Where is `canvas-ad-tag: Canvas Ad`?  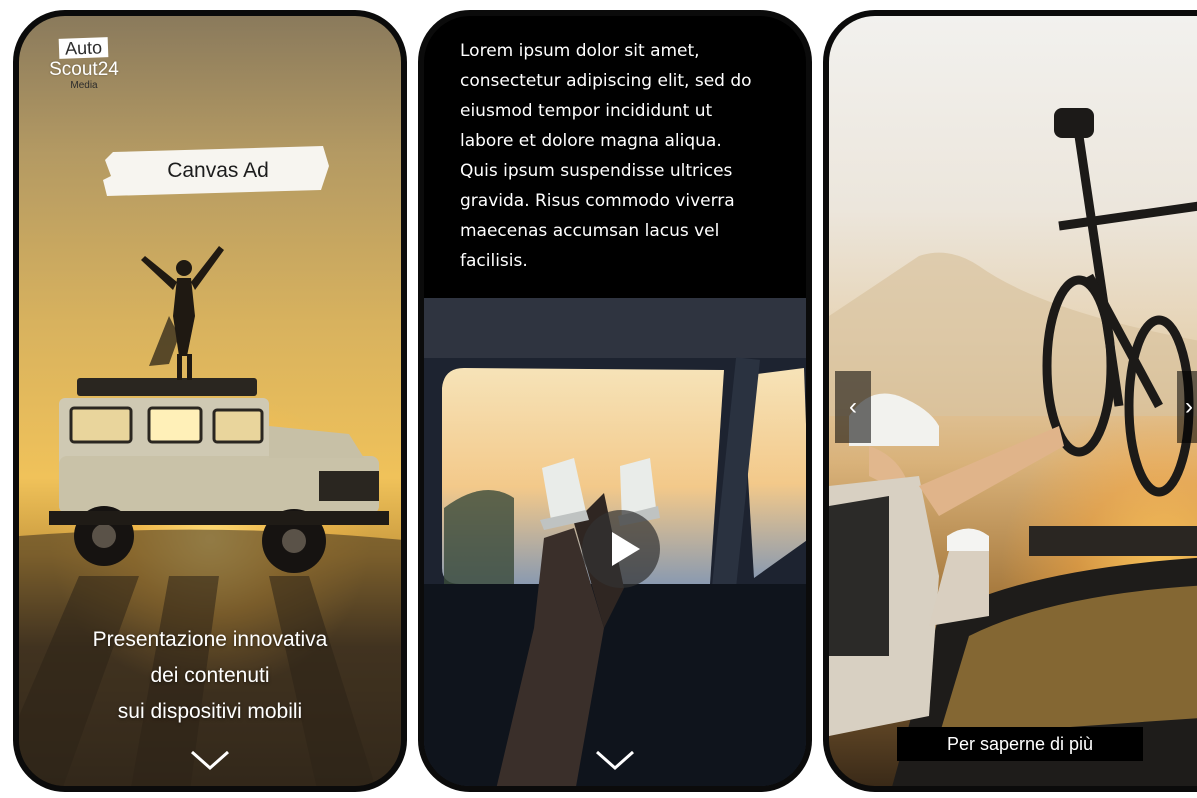 canvas-ad-tag: Canvas Ad is located at coordinates (218, 171).